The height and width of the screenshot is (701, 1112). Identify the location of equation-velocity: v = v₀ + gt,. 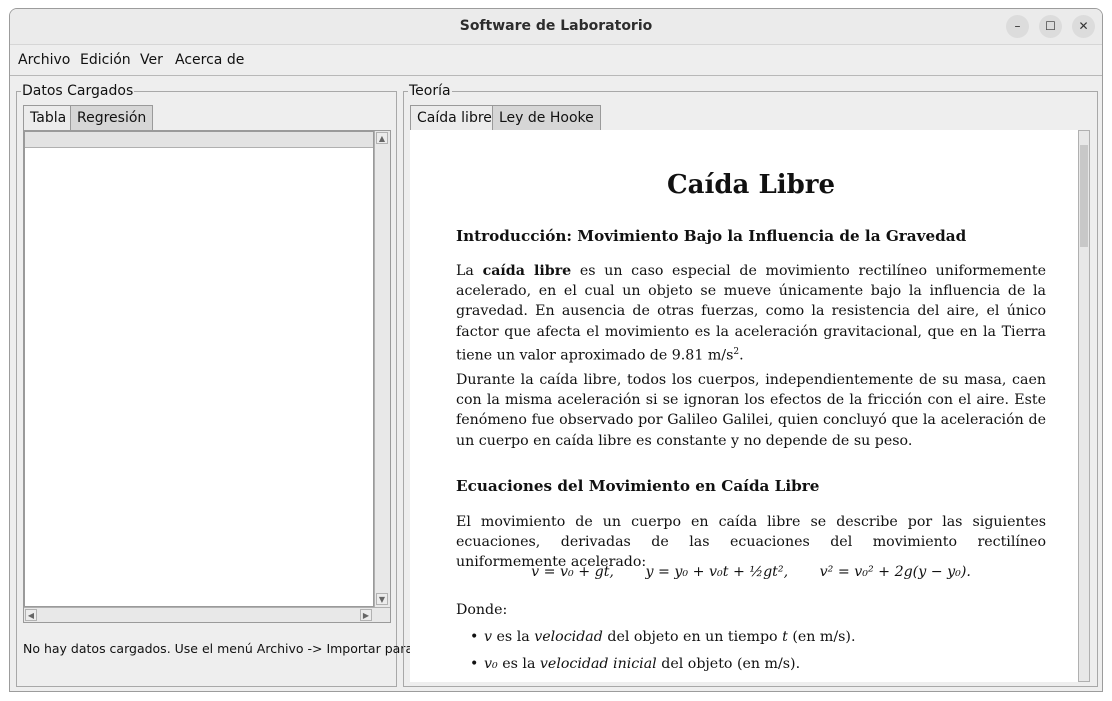
(572, 572).